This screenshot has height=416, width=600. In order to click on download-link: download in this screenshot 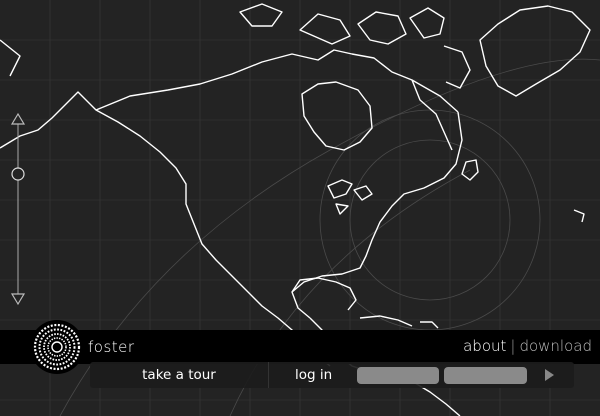, I will do `click(555, 346)`.